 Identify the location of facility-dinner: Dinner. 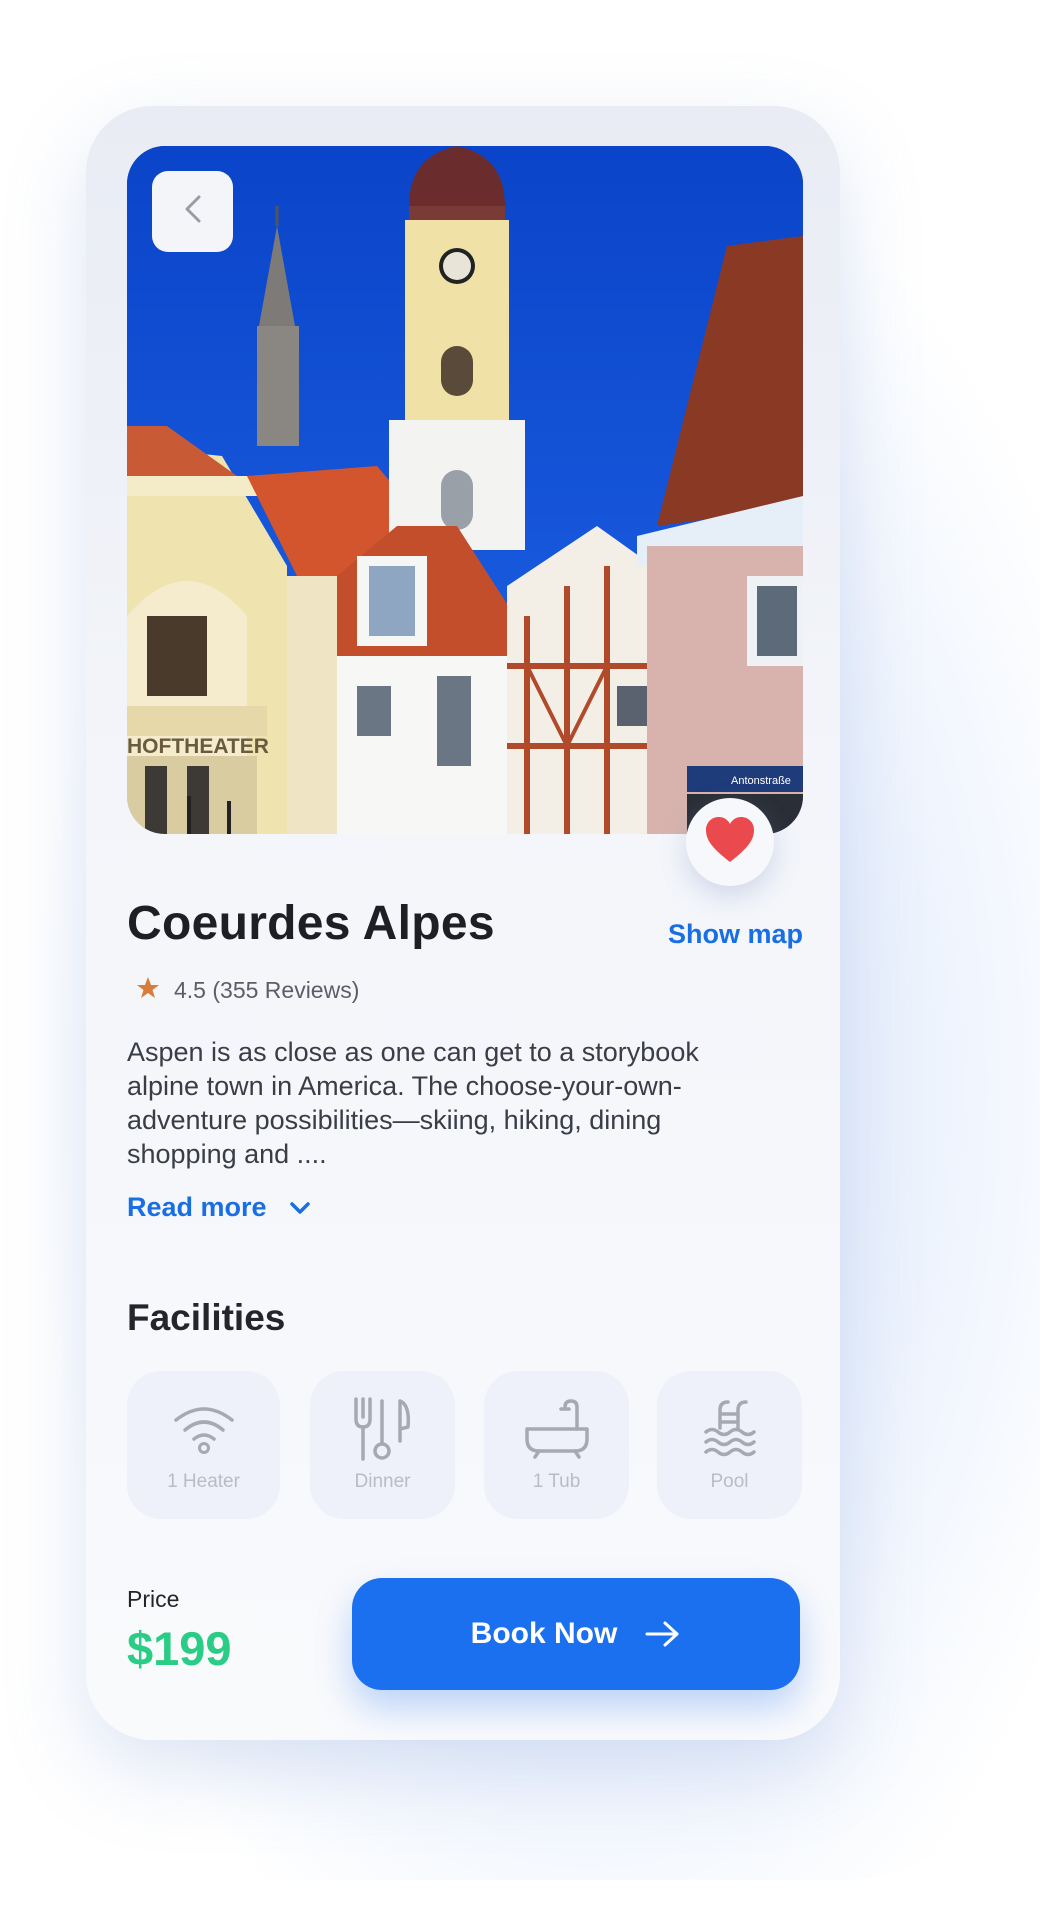
(382, 1445).